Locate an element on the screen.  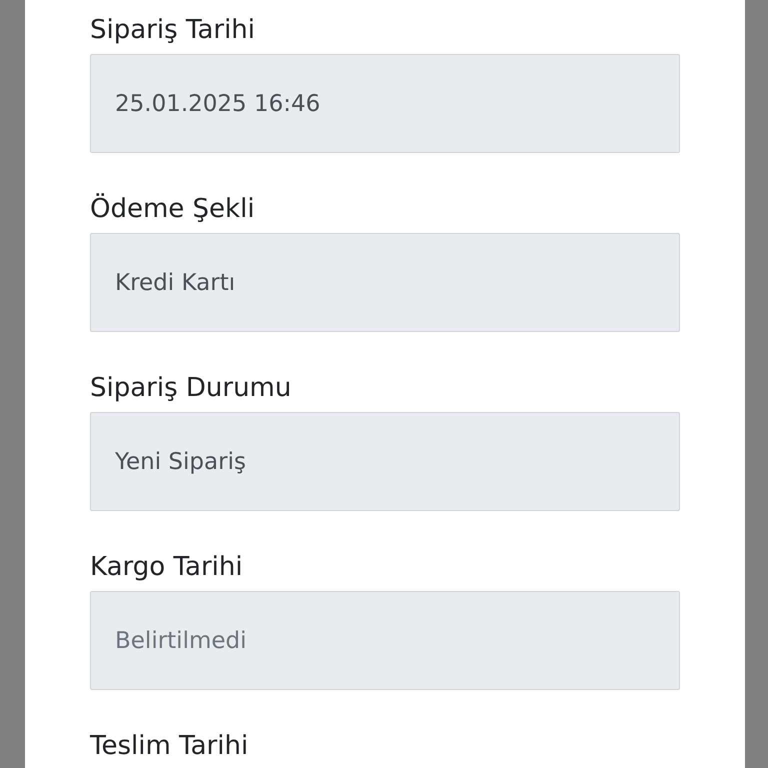
input-field: 25.01.2025 16:46 is located at coordinates (385, 103).